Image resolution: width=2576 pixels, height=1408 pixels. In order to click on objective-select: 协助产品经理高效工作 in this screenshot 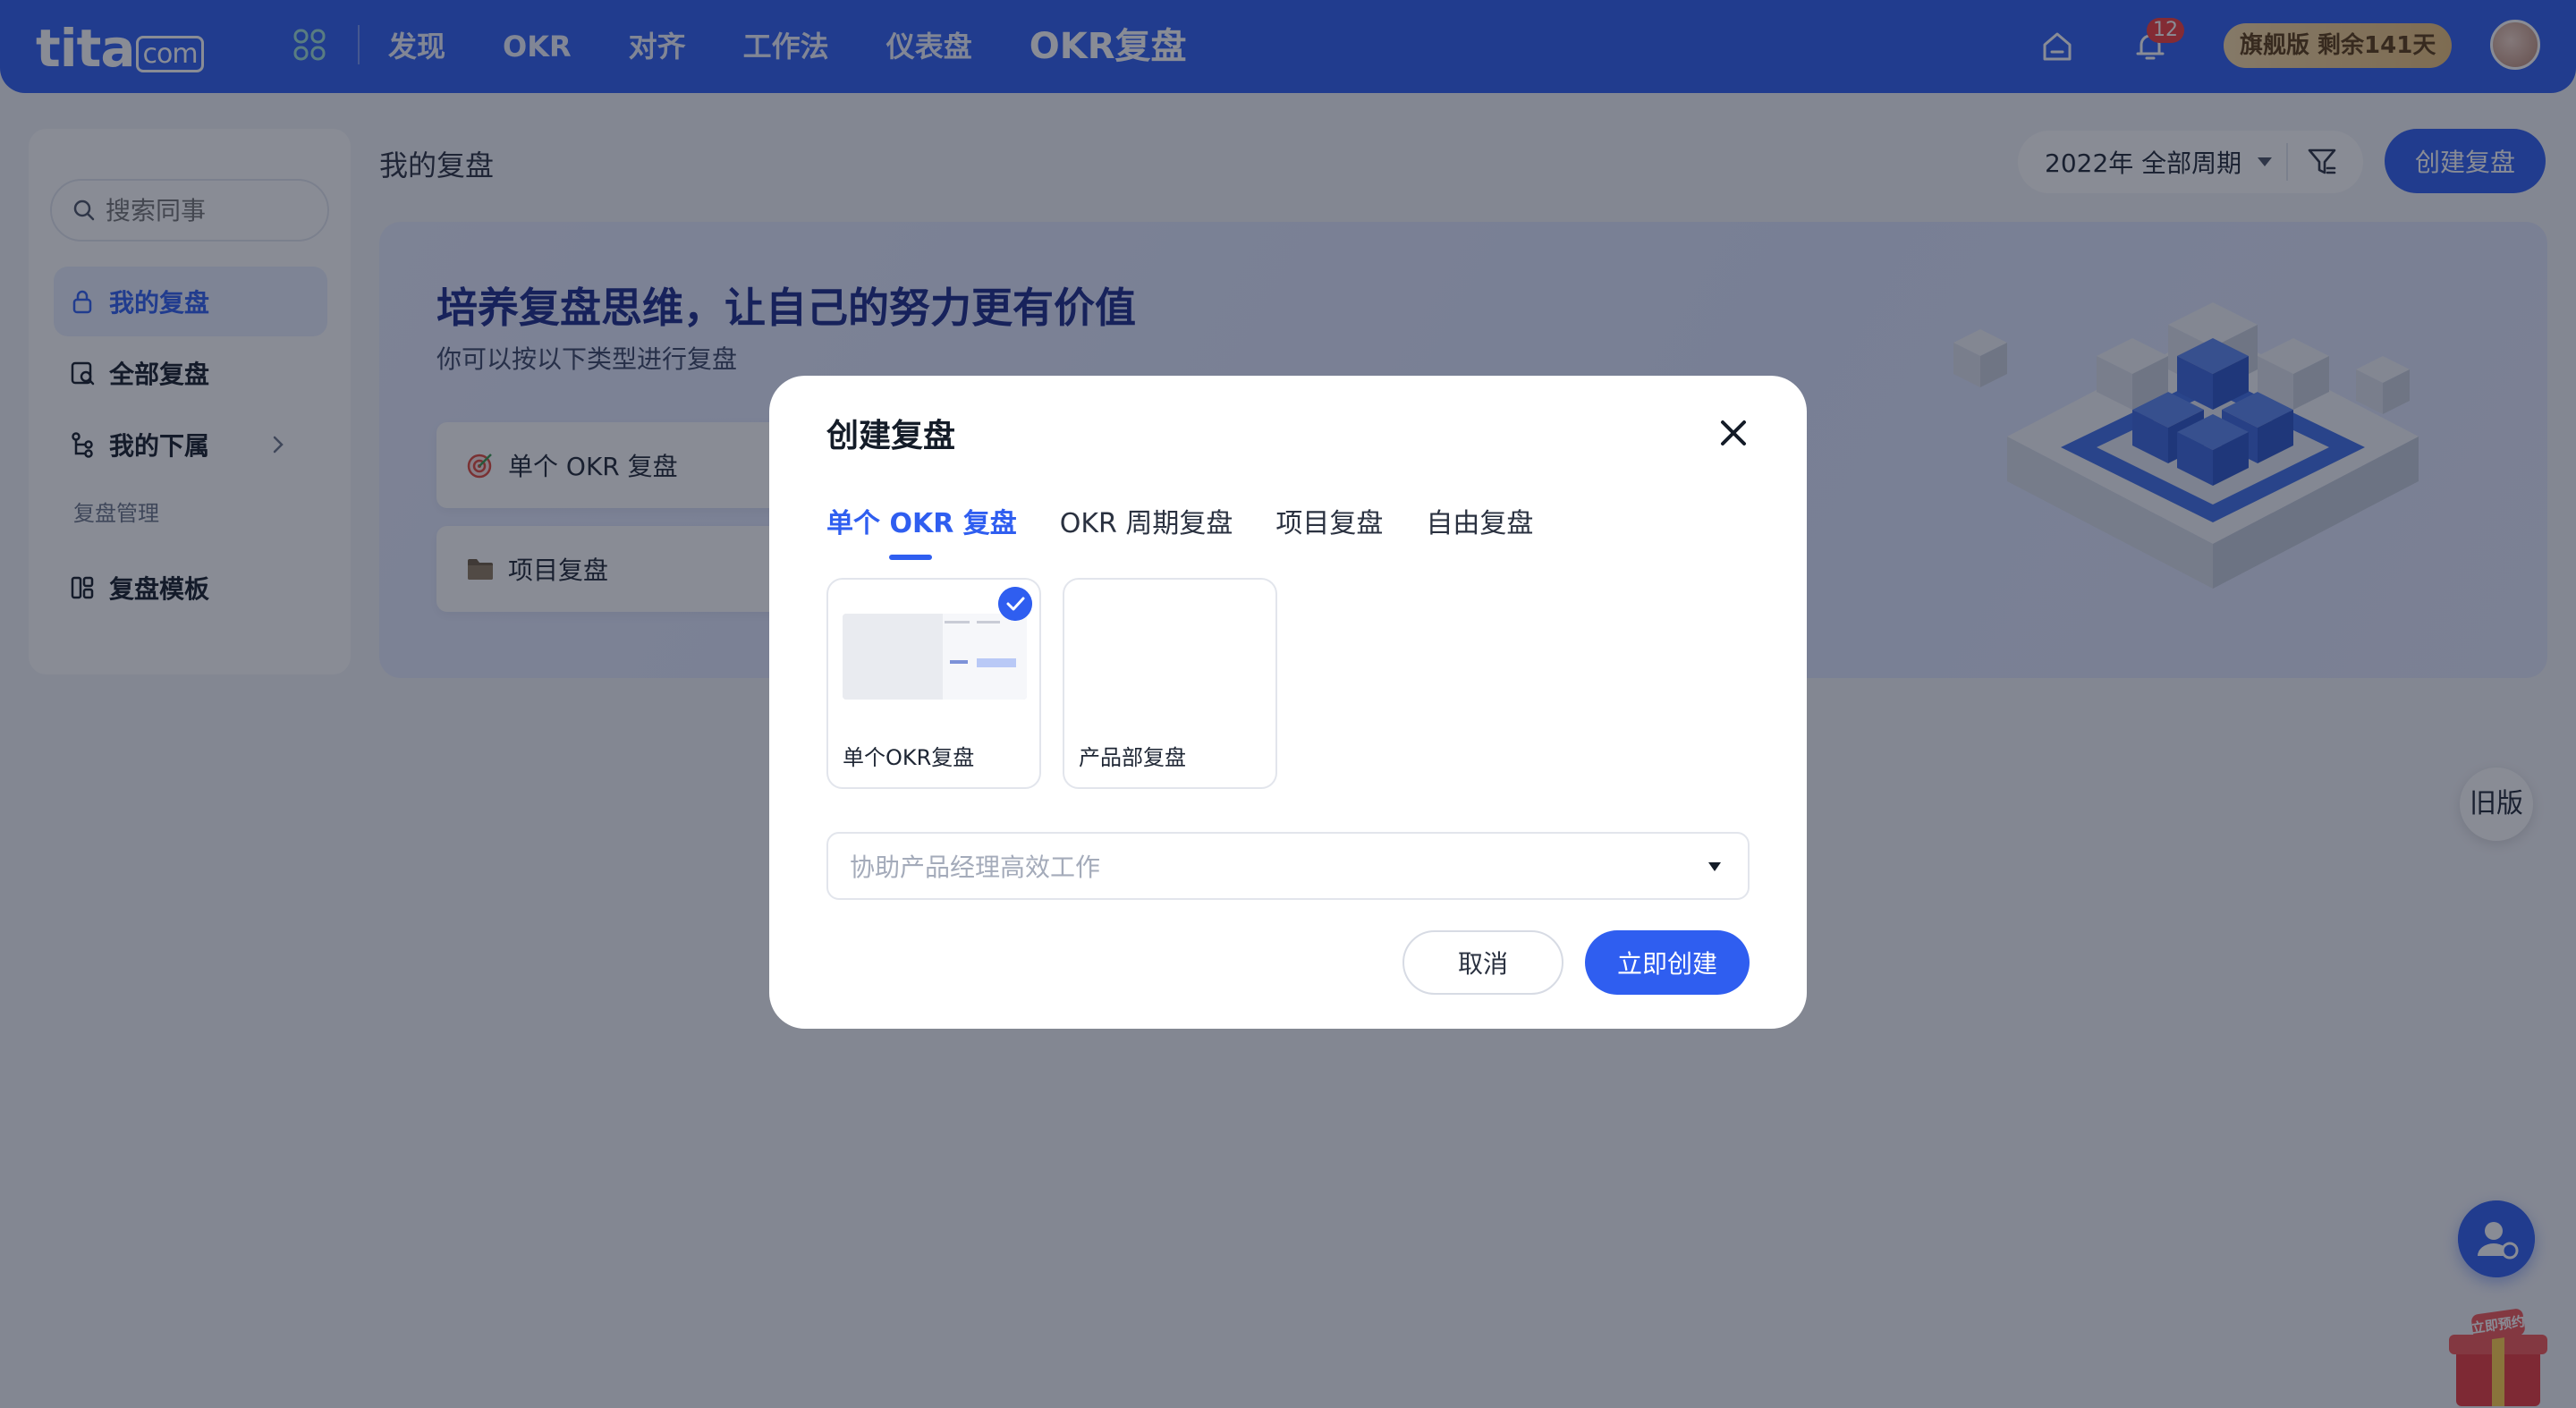, I will do `click(1288, 866)`.